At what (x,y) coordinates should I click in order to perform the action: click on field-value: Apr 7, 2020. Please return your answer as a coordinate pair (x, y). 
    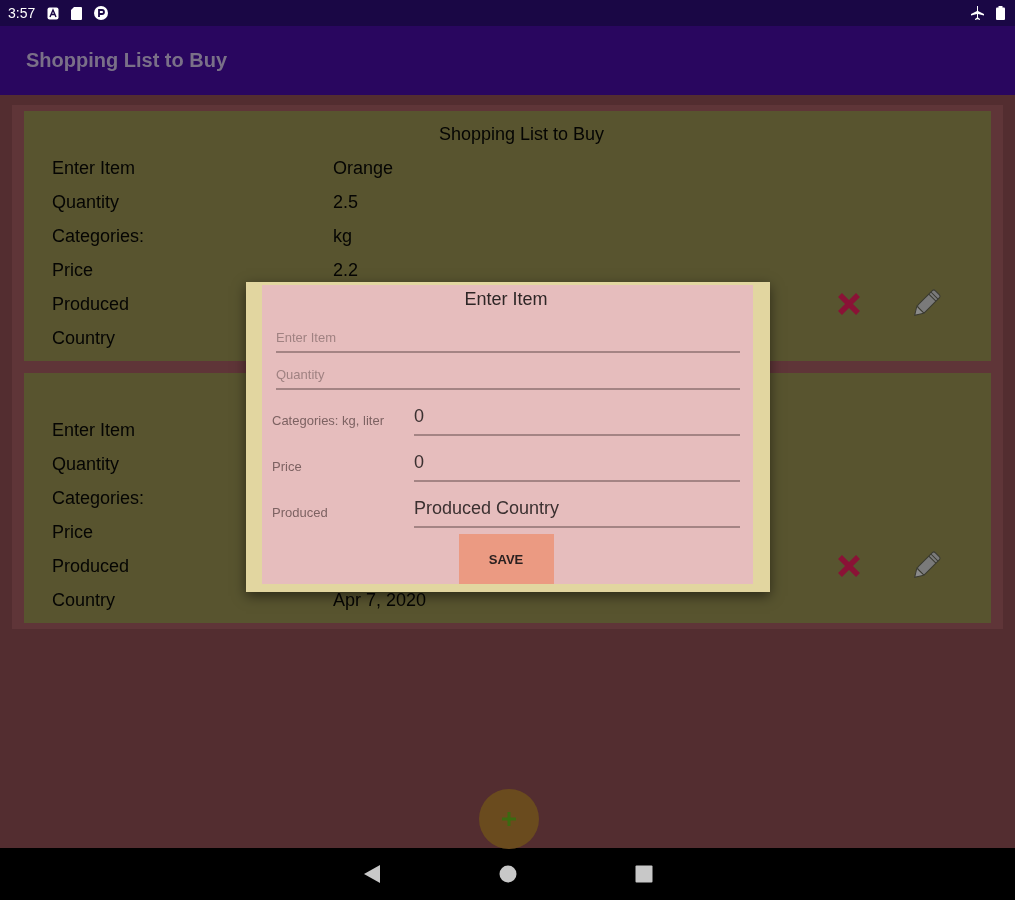
    Looking at the image, I should click on (380, 600).